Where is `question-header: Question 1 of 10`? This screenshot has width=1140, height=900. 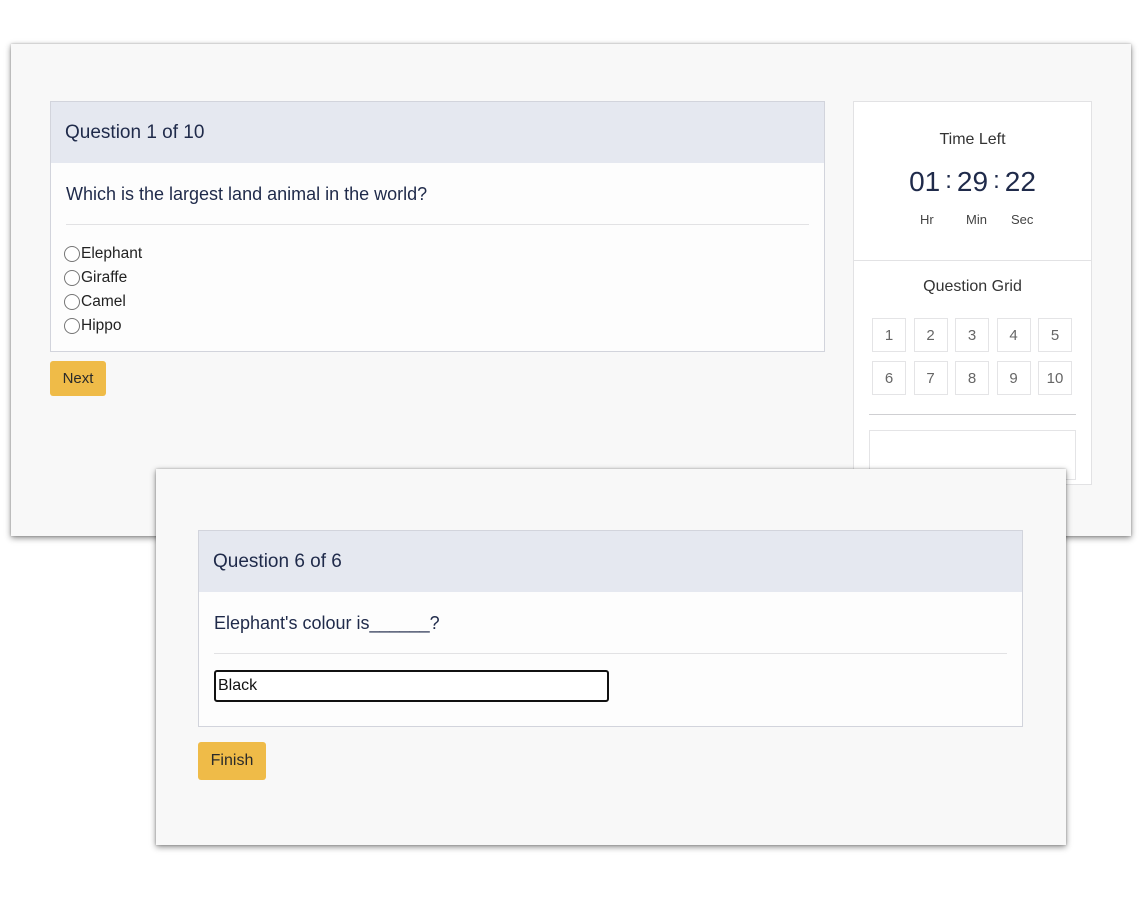 question-header: Question 1 of 10 is located at coordinates (437, 132).